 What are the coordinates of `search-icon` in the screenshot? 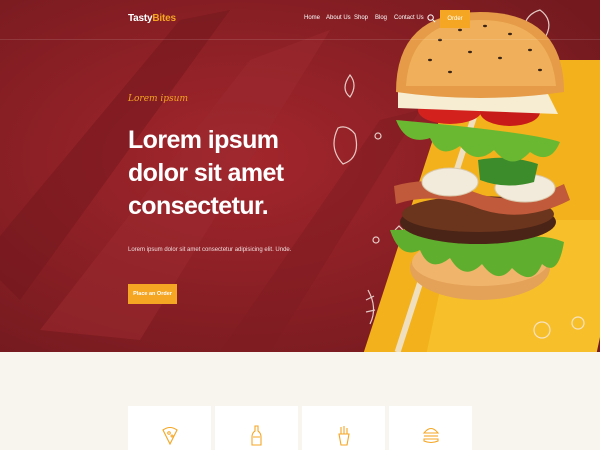 It's located at (431, 18).